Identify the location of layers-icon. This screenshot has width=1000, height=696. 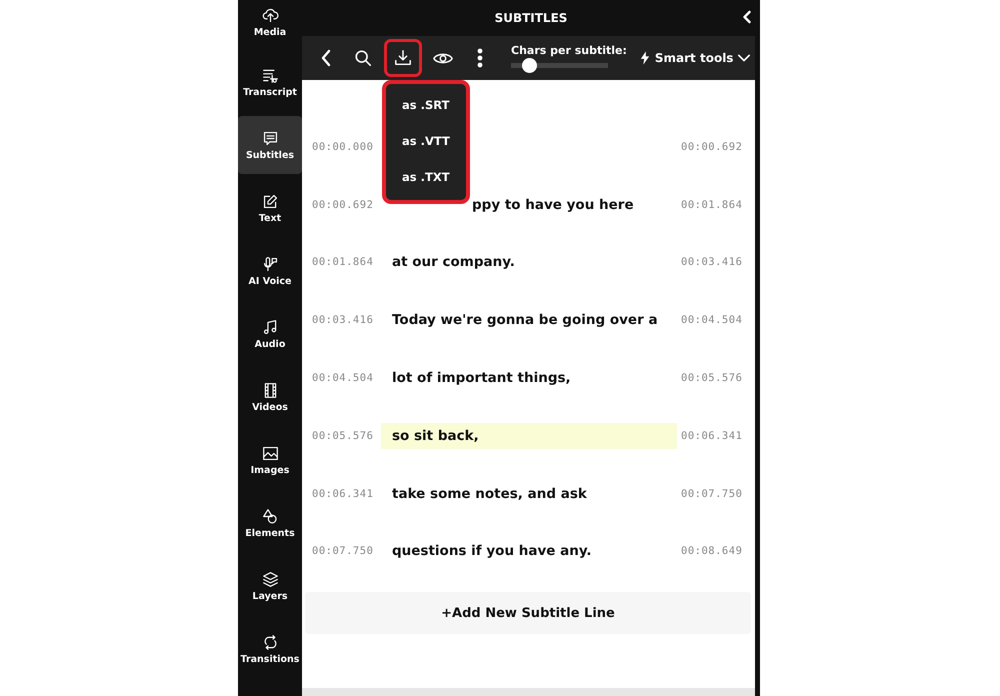
(270, 579).